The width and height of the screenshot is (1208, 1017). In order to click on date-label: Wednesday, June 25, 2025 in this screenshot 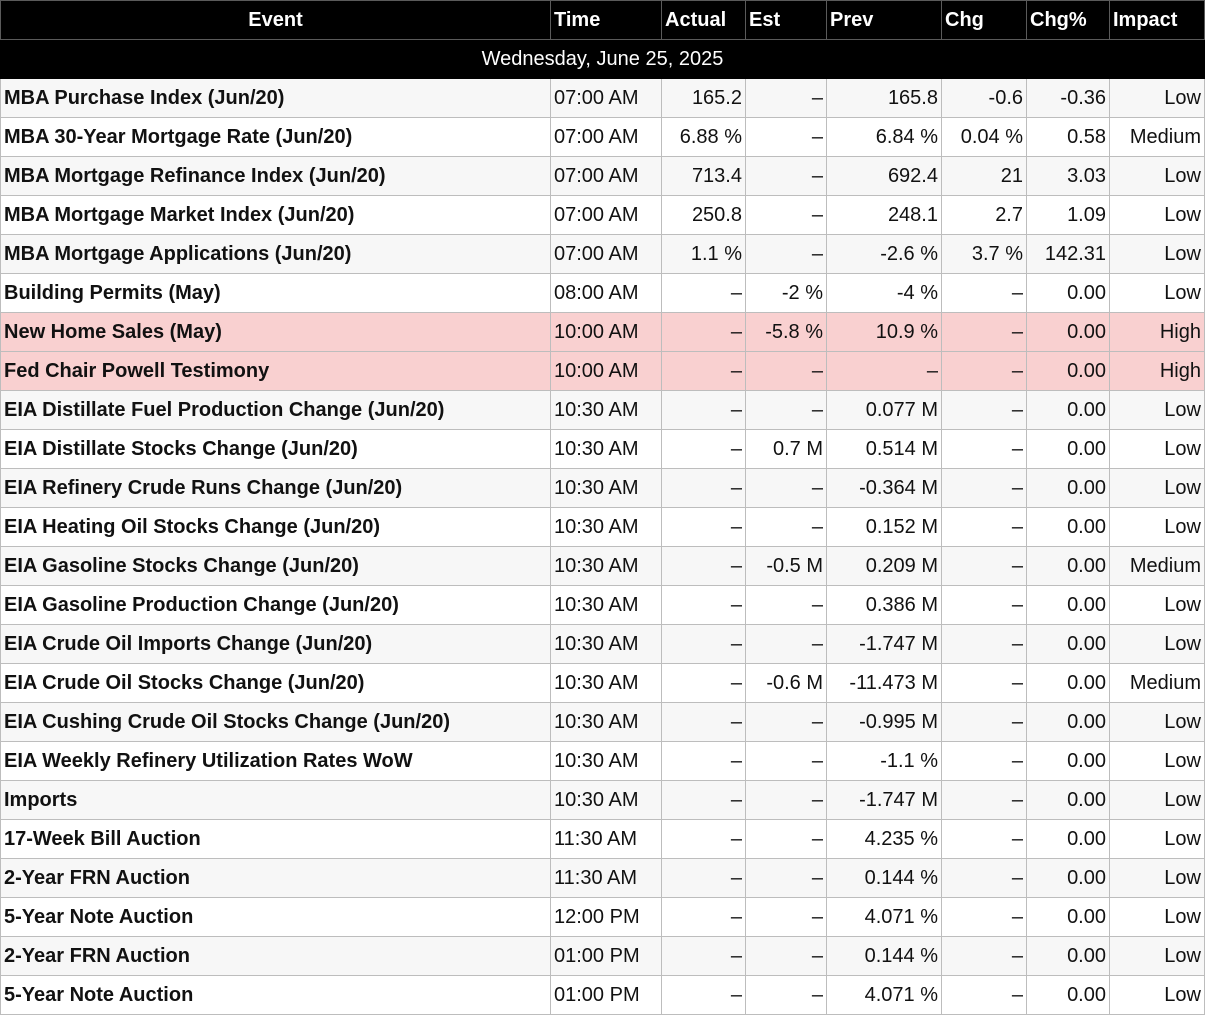, I will do `click(602, 59)`.